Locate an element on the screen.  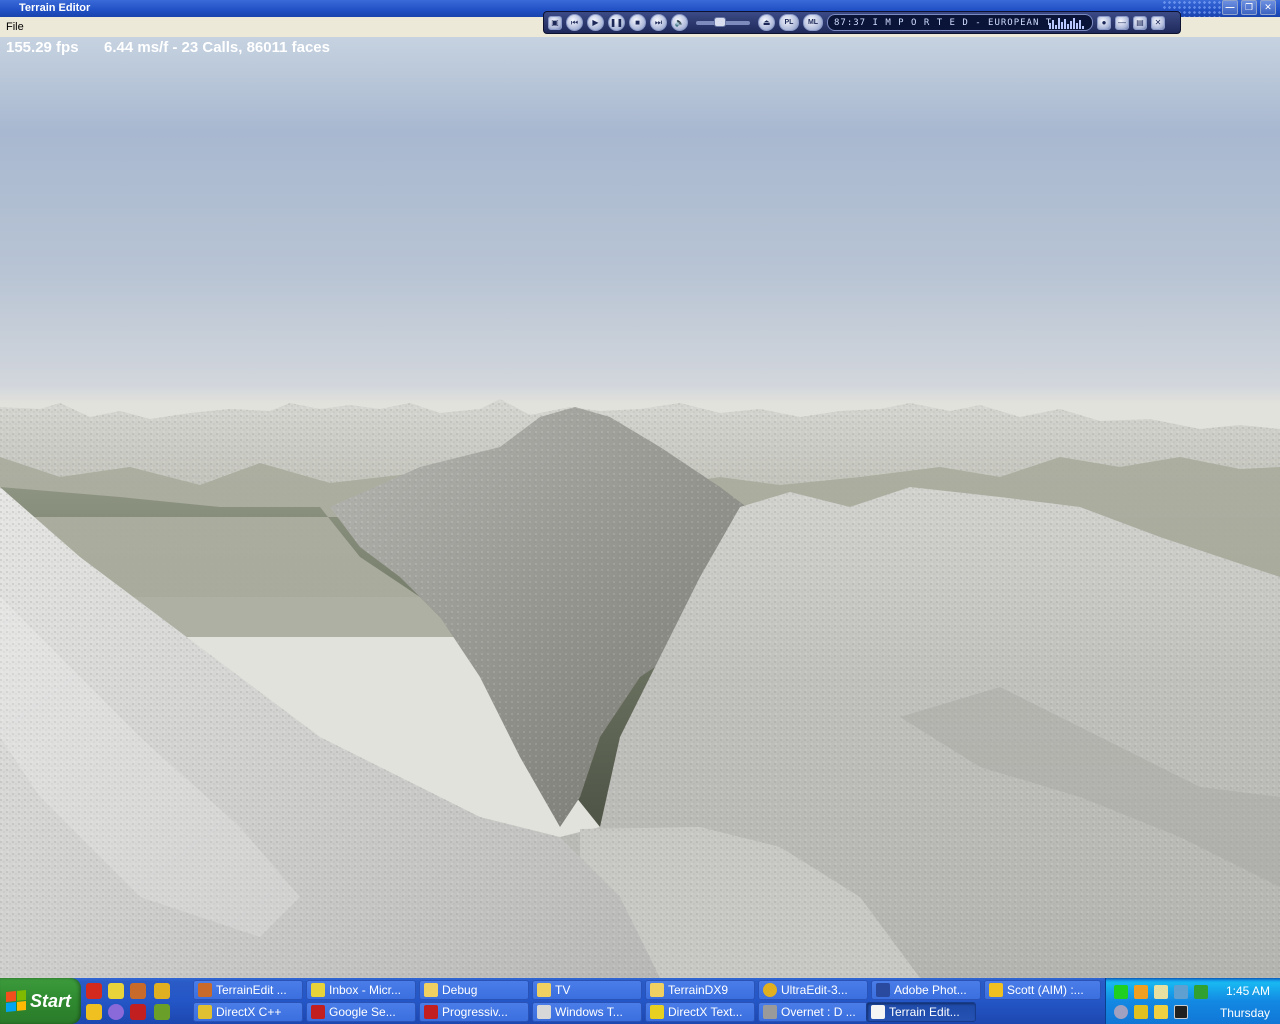
stop-button: ■ is located at coordinates (637, 22).